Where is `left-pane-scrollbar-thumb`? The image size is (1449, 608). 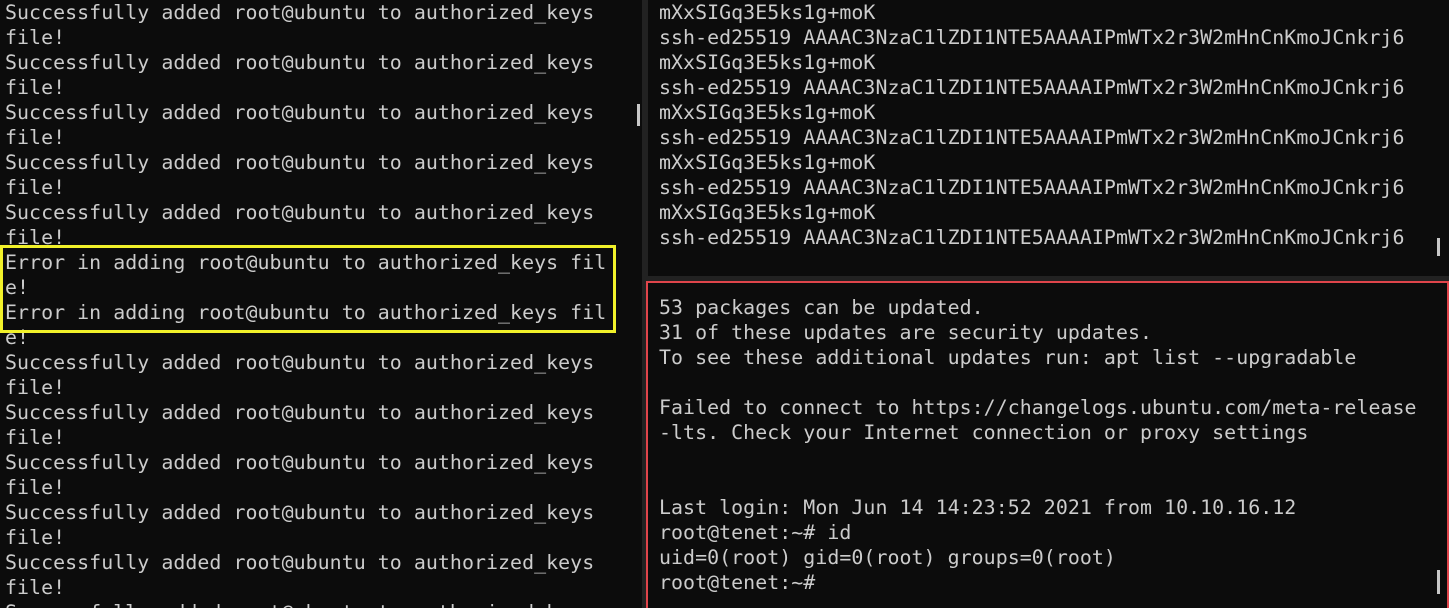
left-pane-scrollbar-thumb is located at coordinates (638, 115).